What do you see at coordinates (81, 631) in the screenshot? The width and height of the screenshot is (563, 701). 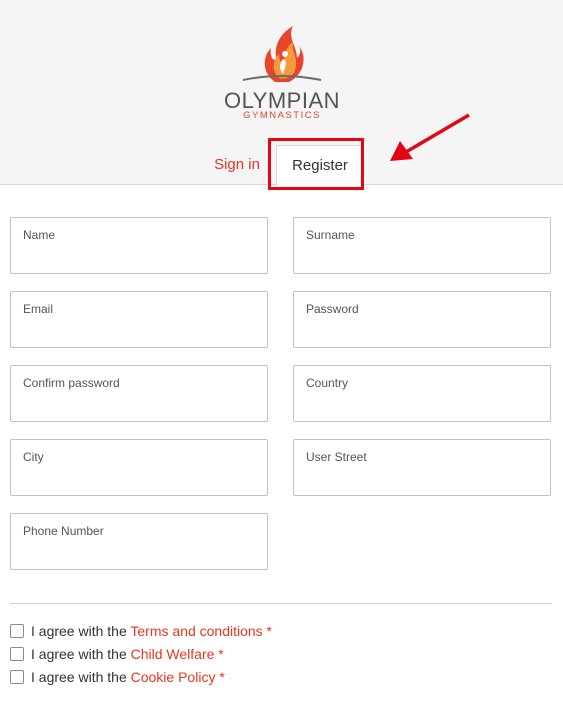 I see `terms-prefix: I agree with the` at bounding box center [81, 631].